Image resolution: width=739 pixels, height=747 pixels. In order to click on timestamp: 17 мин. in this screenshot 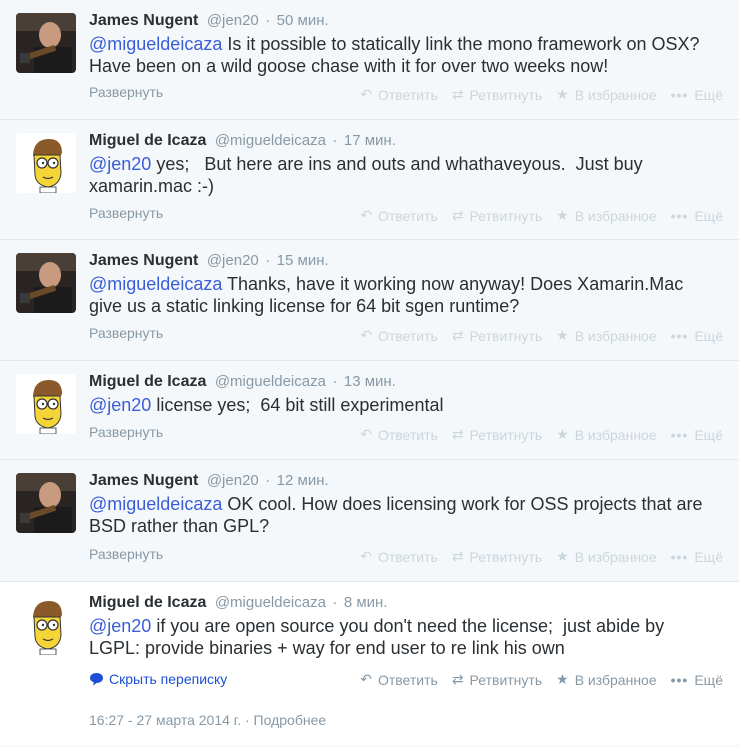, I will do `click(370, 140)`.